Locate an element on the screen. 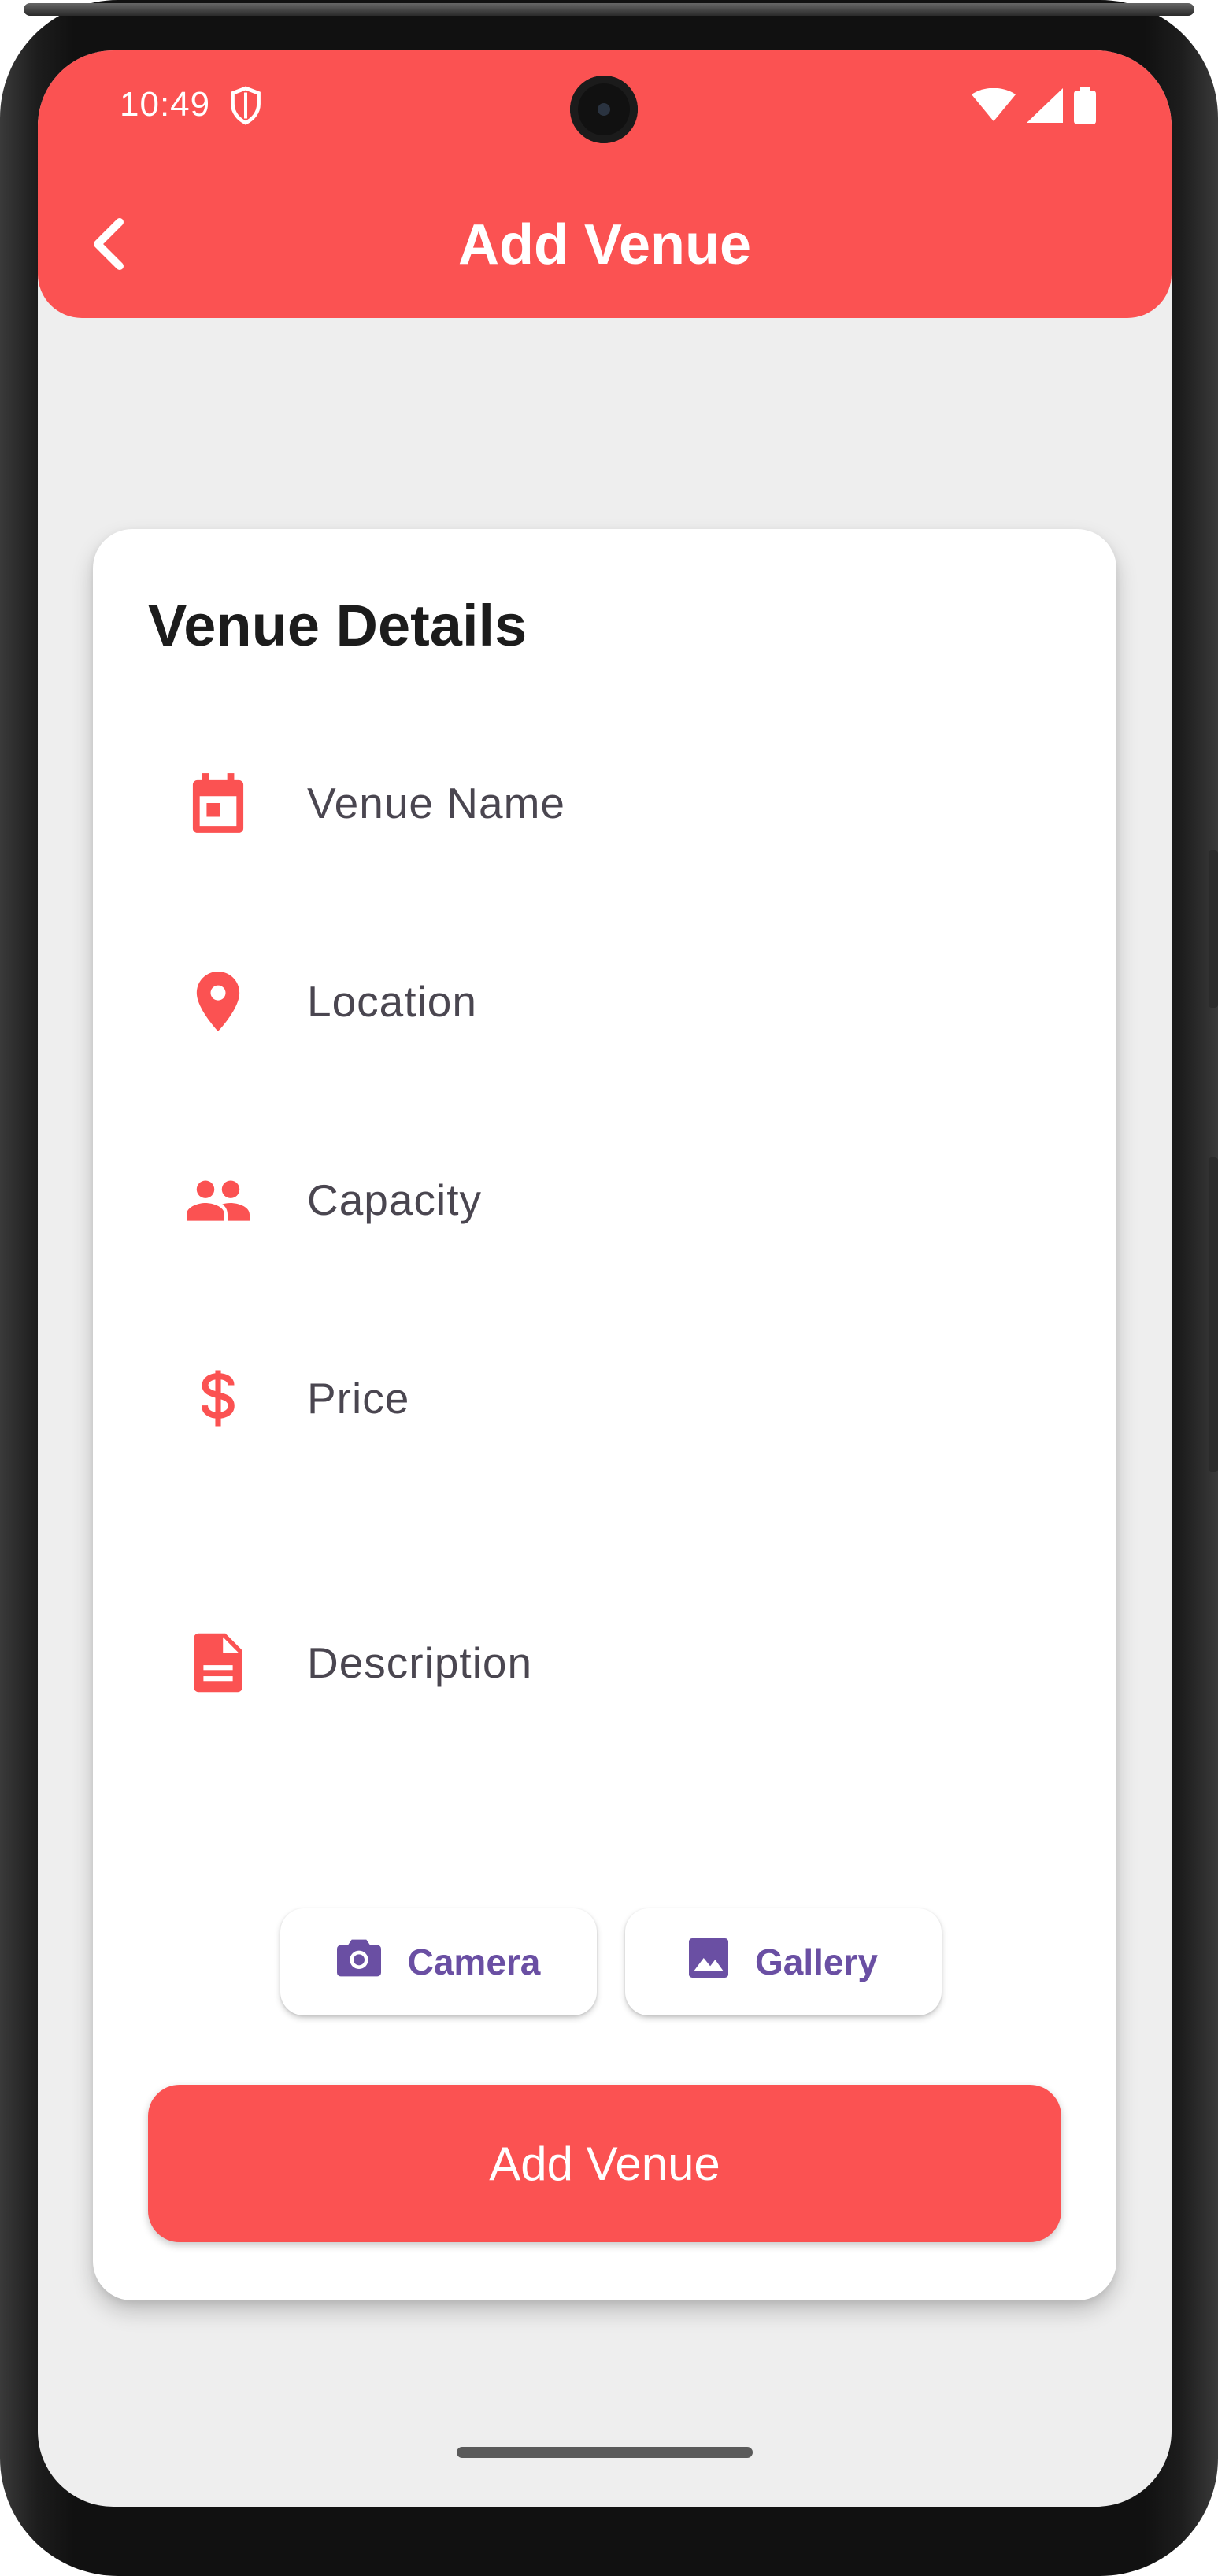  camera-button: Camera is located at coordinates (438, 1961).